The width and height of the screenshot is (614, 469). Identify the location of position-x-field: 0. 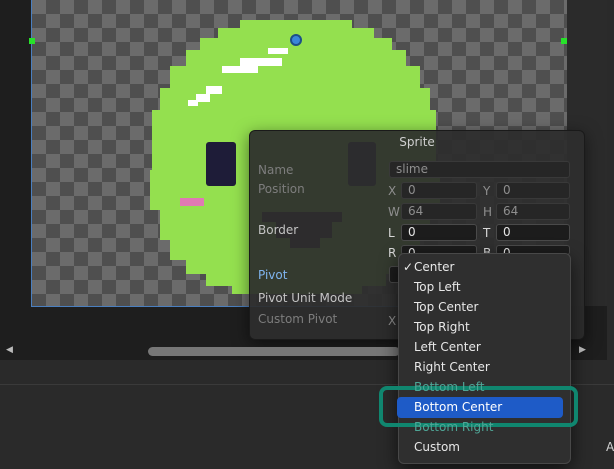
(439, 190).